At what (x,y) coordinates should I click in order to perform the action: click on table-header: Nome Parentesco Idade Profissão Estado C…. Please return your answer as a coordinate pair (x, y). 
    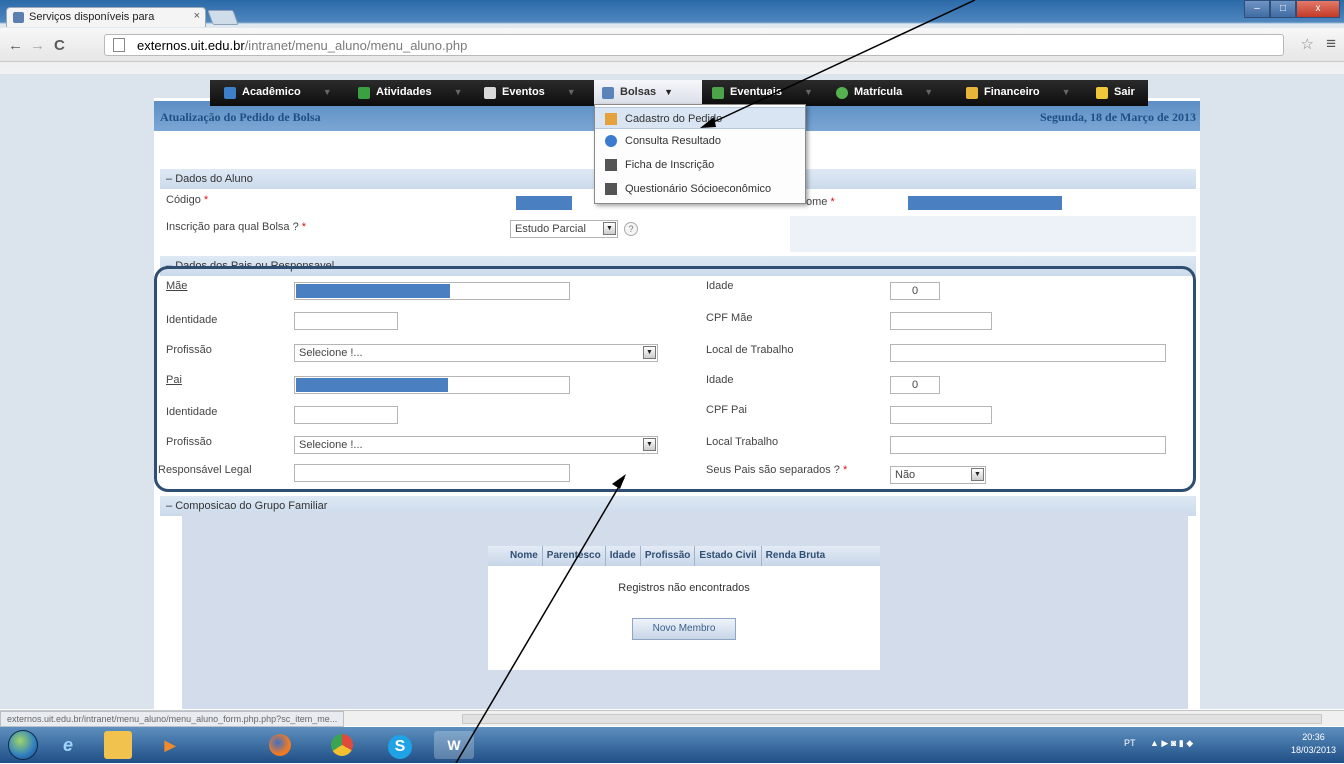
    Looking at the image, I should click on (684, 556).